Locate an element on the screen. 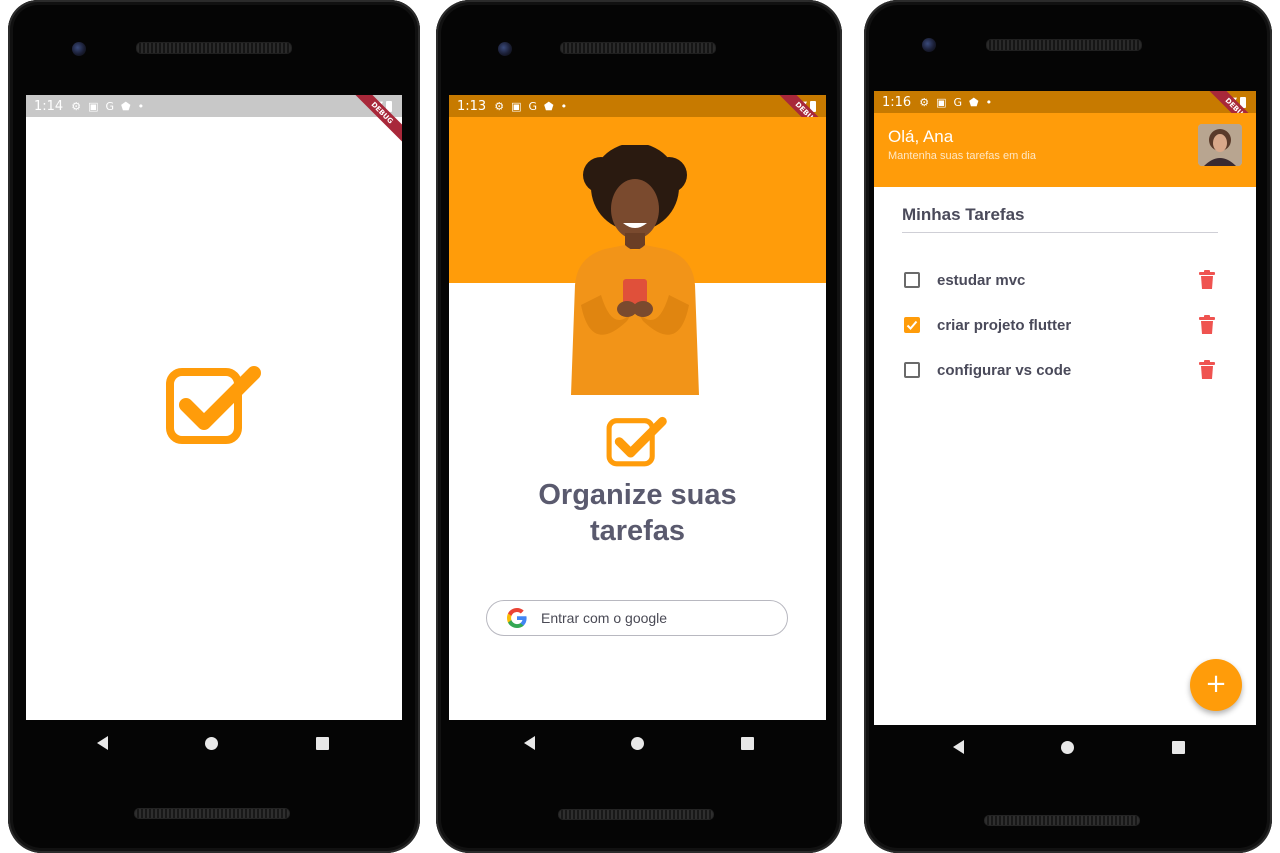  section-divider is located at coordinates (1060, 232).